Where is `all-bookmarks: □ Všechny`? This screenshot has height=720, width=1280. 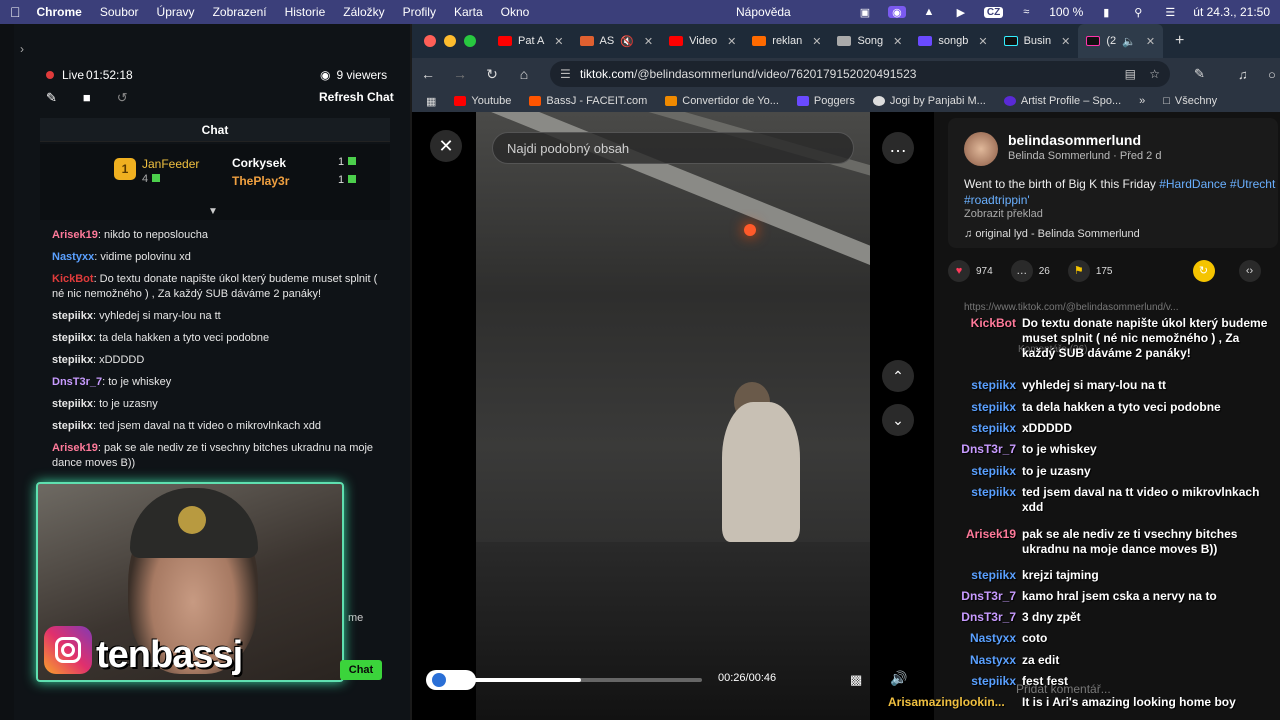 all-bookmarks: □ Všechny is located at coordinates (1190, 101).